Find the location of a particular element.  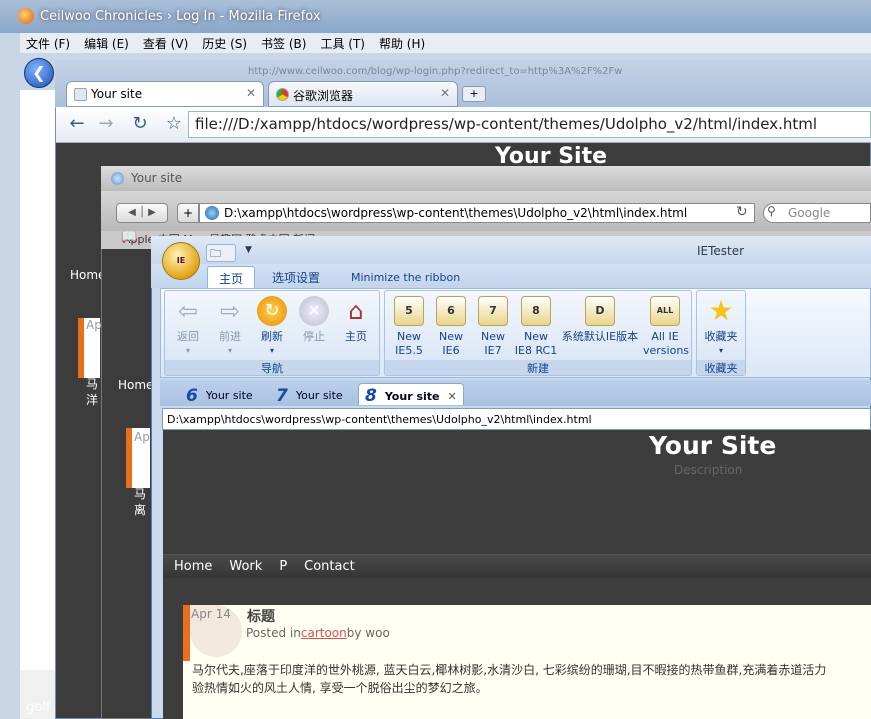

chrome-tab-your-site: Your site ✕ is located at coordinates (165, 94).